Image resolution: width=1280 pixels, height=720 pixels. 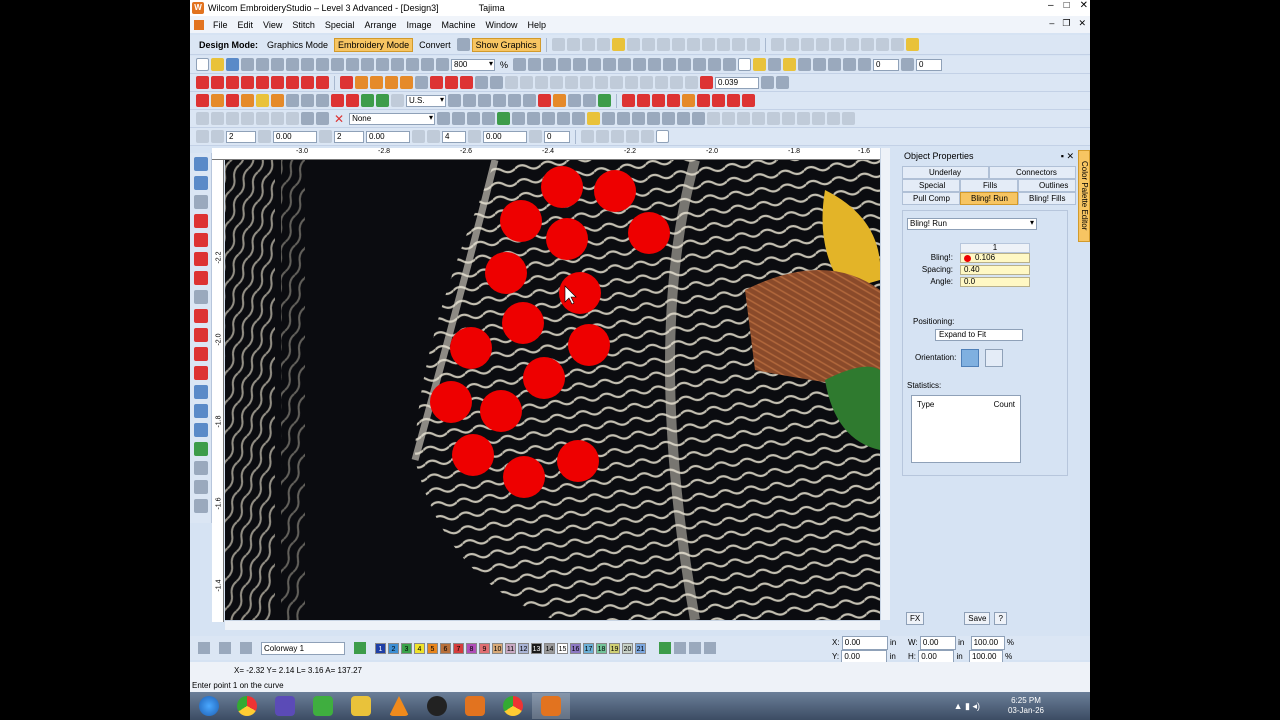 I want to click on menu-help: Help, so click(x=537, y=25).